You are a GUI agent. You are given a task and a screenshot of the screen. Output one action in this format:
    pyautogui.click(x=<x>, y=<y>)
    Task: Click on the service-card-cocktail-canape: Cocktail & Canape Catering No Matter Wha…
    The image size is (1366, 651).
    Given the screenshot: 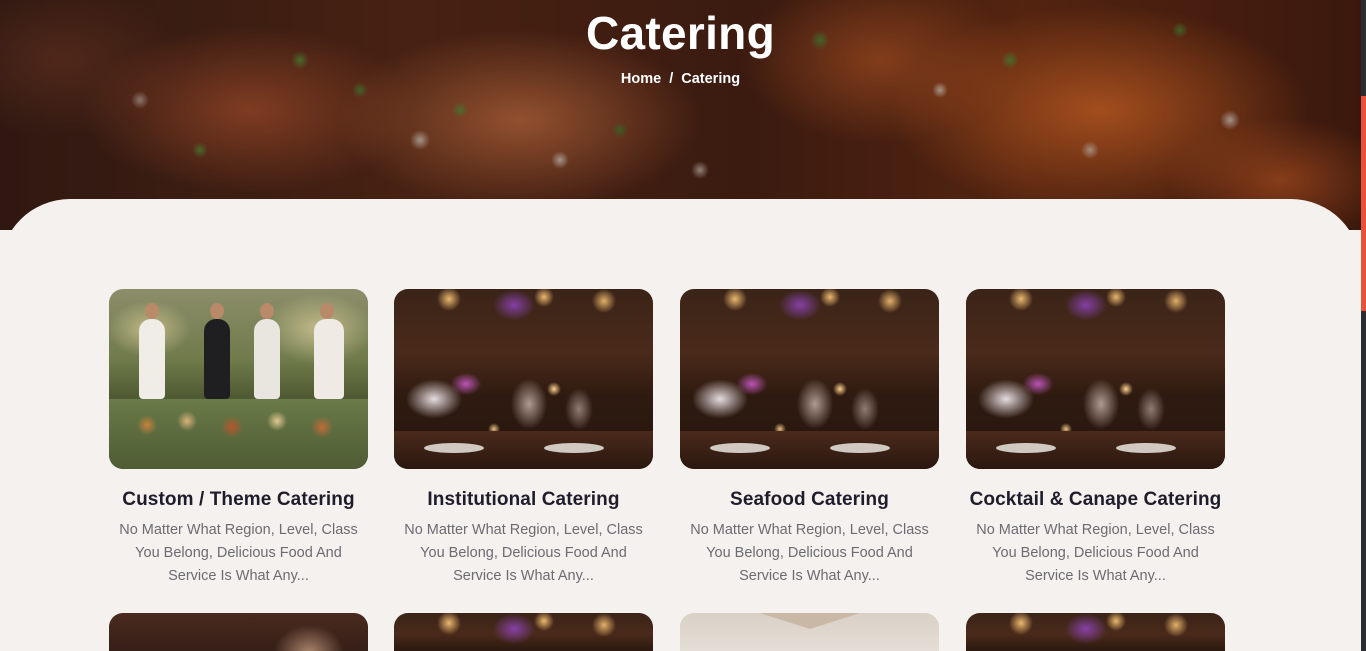 What is the action you would take?
    pyautogui.click(x=1095, y=438)
    